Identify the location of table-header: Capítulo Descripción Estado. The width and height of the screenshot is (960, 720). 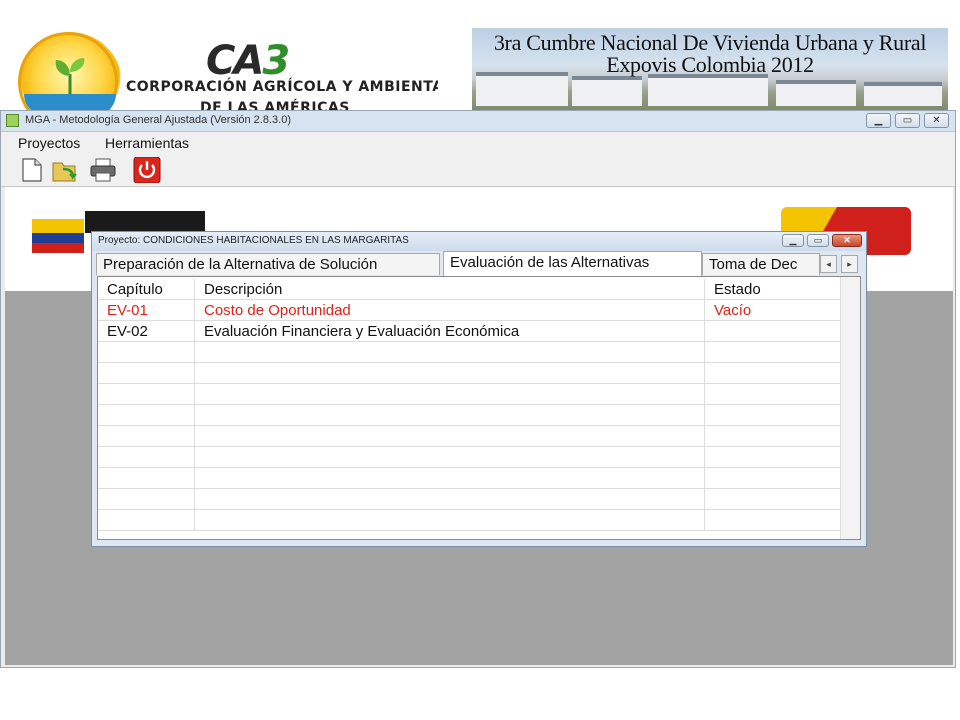
(470, 289).